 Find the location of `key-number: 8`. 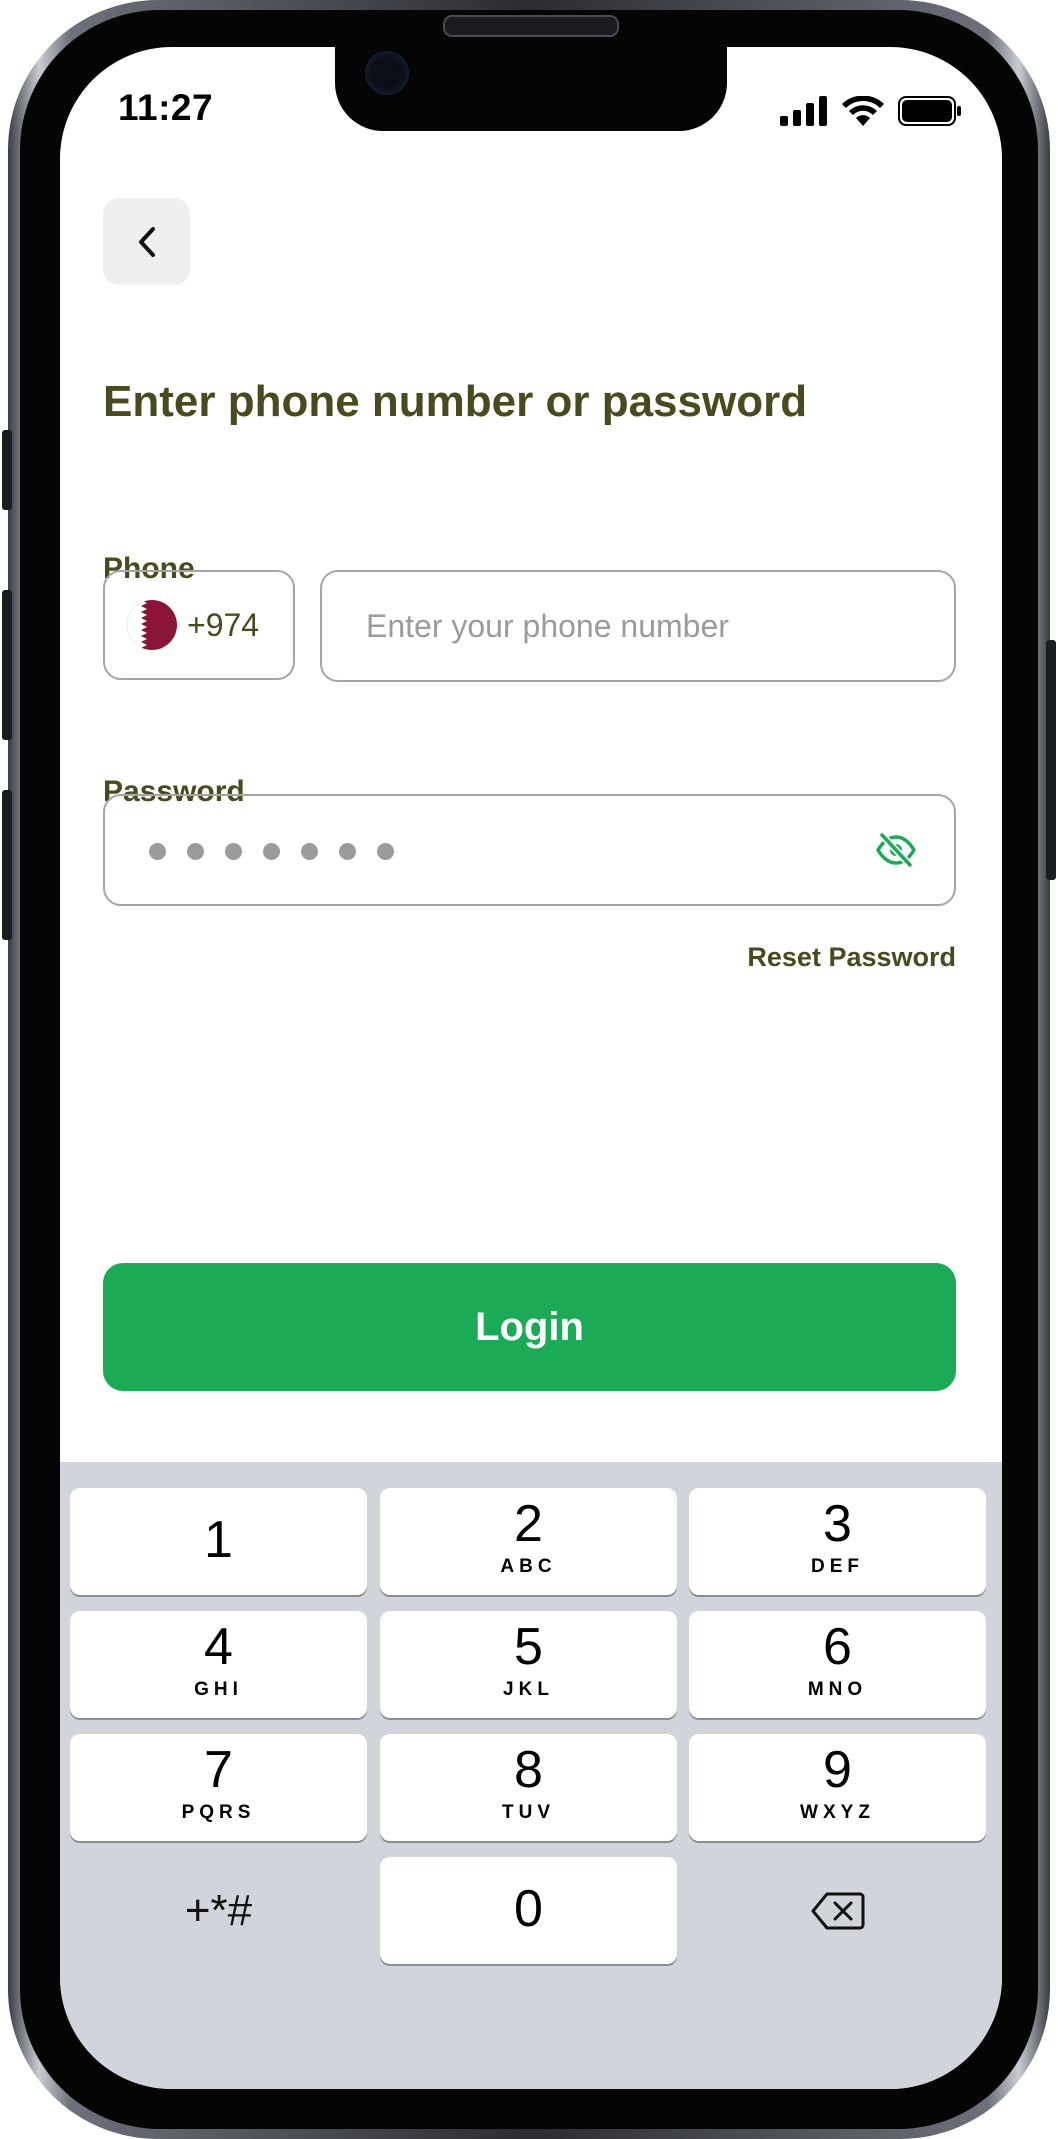

key-number: 8 is located at coordinates (528, 1770).